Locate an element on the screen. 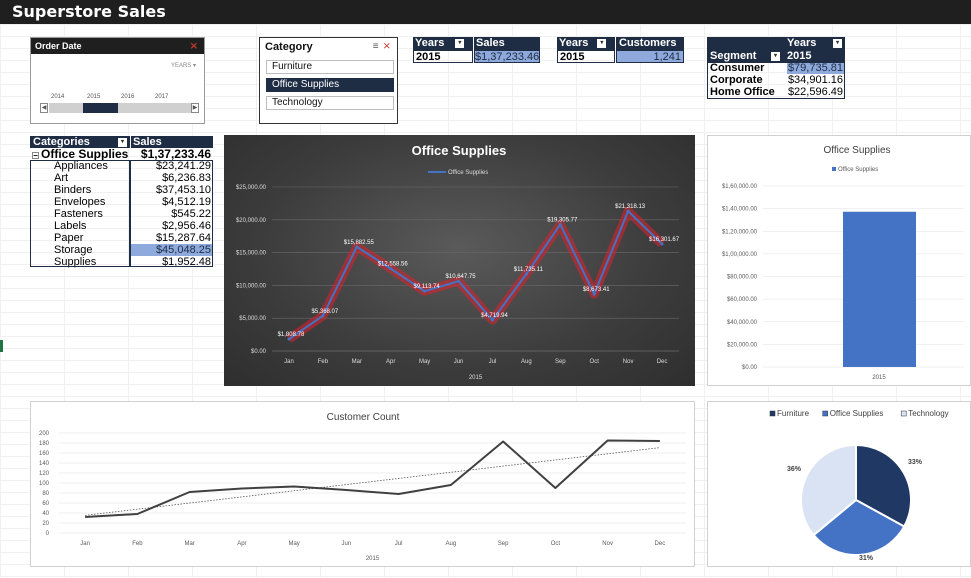  x-tick-label: Jun is located at coordinates (459, 362).